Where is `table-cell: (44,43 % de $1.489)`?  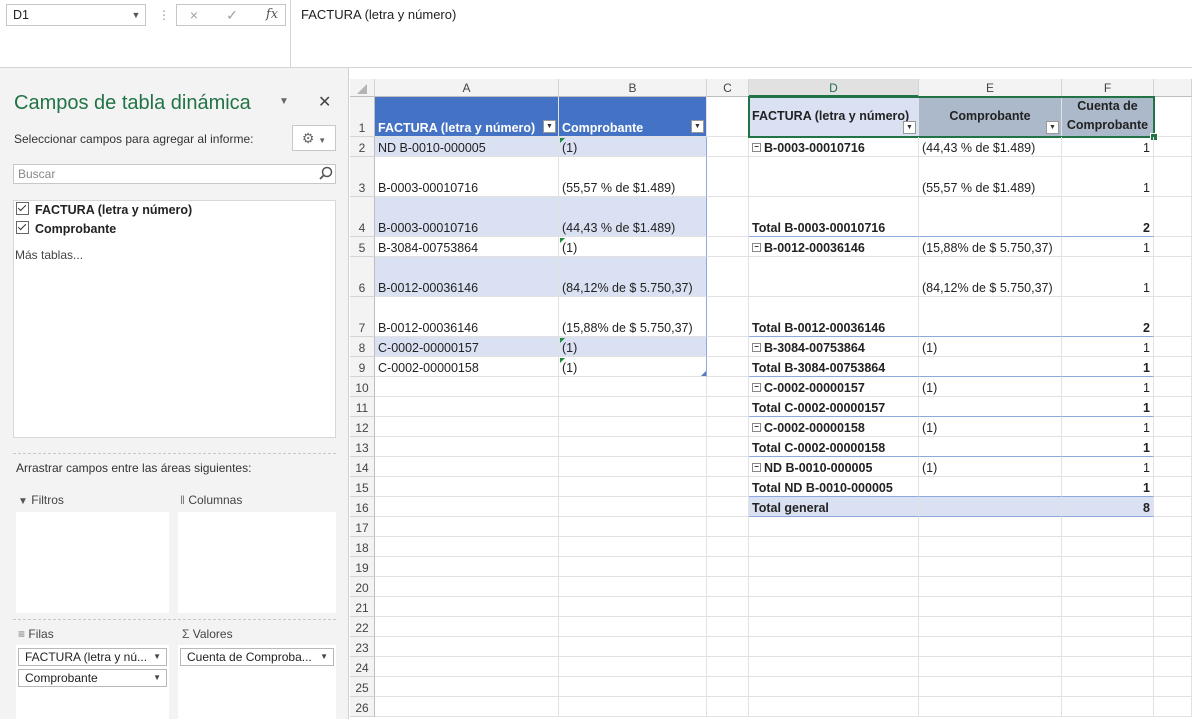
table-cell: (44,43 % de $1.489) is located at coordinates (633, 217).